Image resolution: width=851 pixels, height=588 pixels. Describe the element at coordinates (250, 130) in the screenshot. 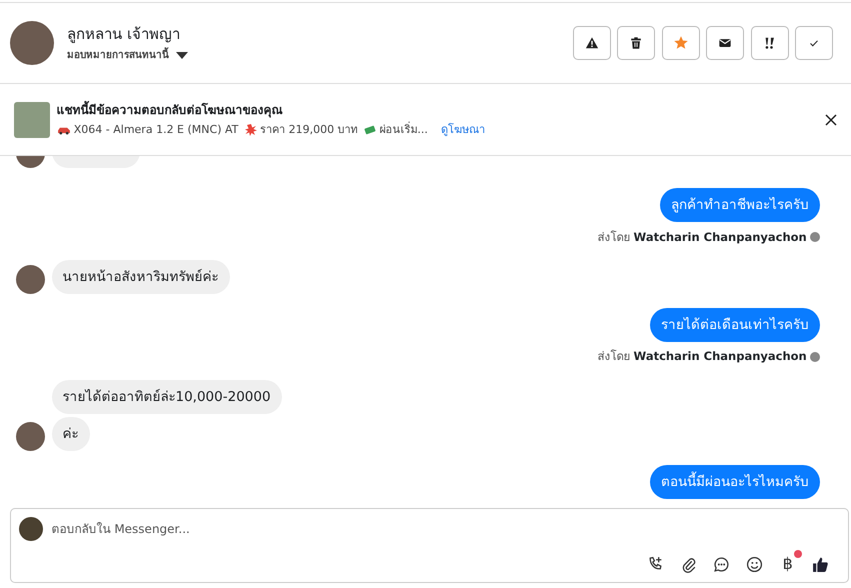

I see `burst-icon` at that location.